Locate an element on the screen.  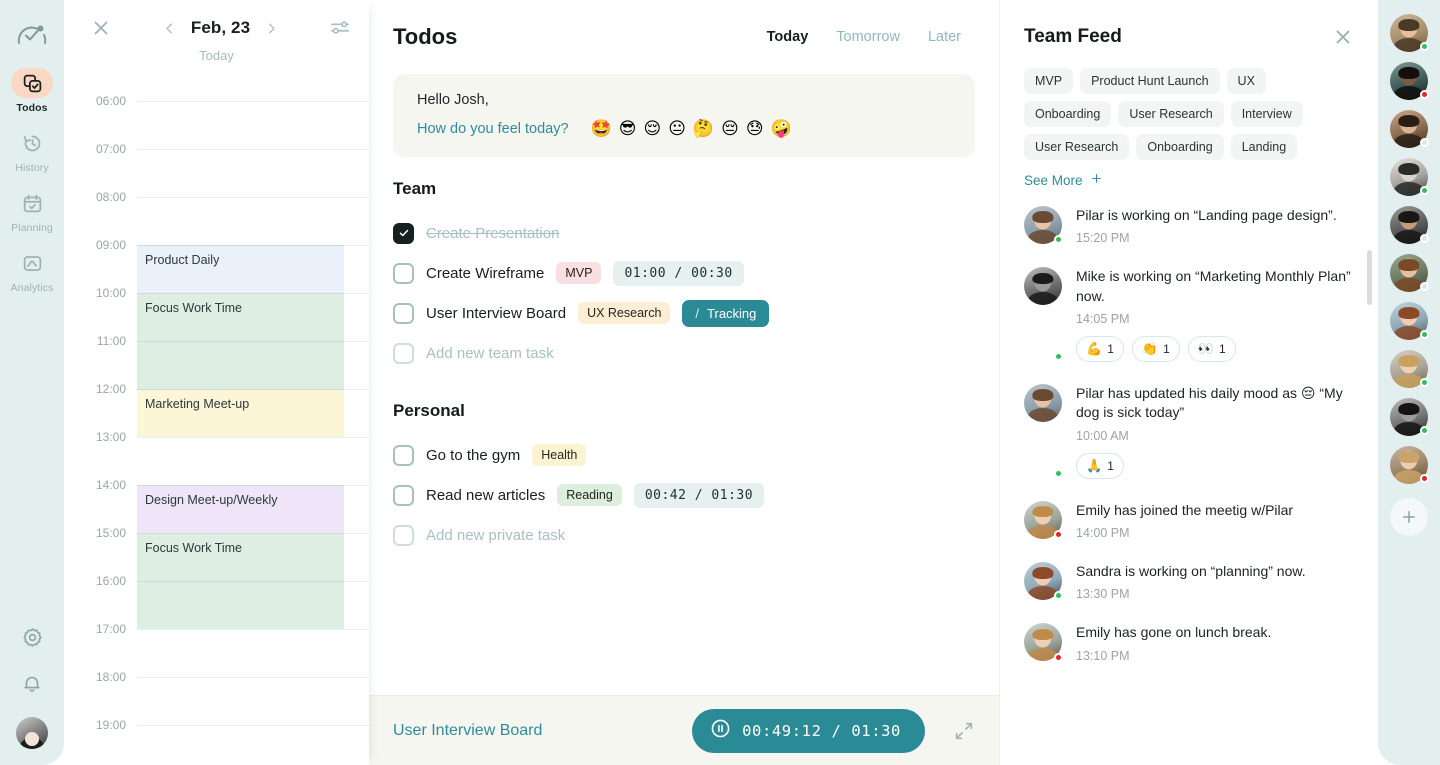
calendar-event: Marketing Meet-up is located at coordinates (240, 413).